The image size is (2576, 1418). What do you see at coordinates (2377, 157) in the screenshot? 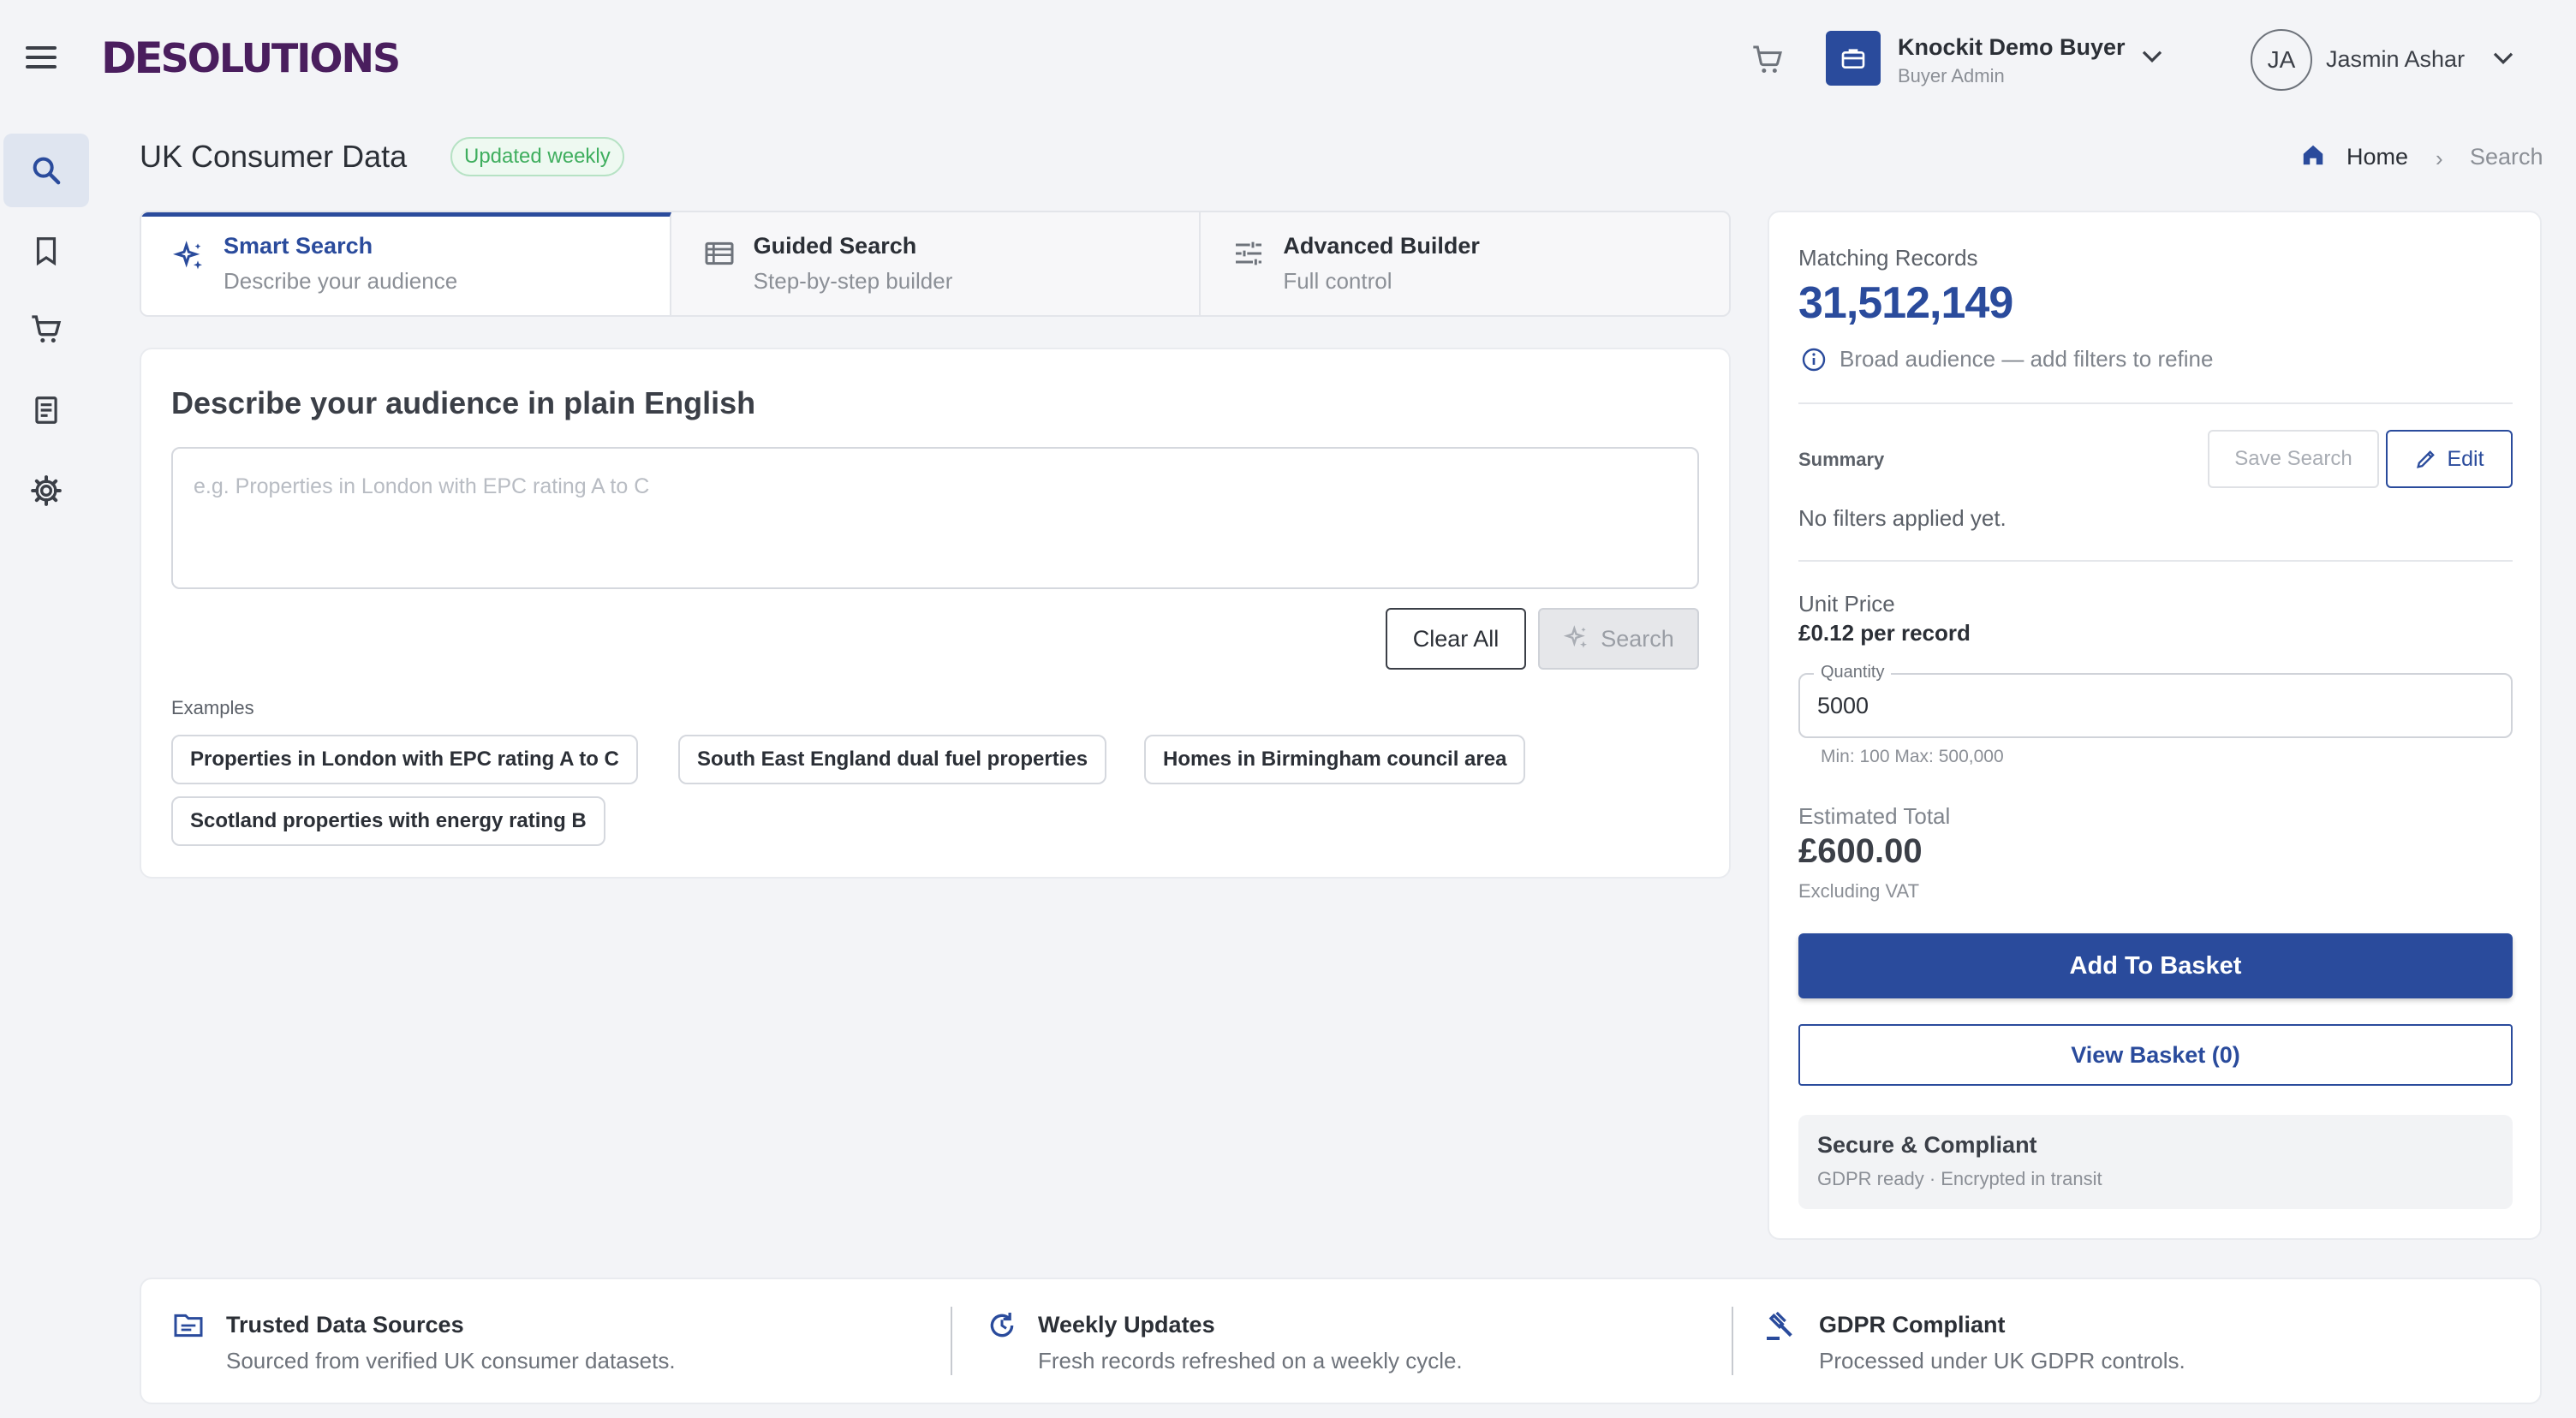
I see `breadcrumb-home: Home` at bounding box center [2377, 157].